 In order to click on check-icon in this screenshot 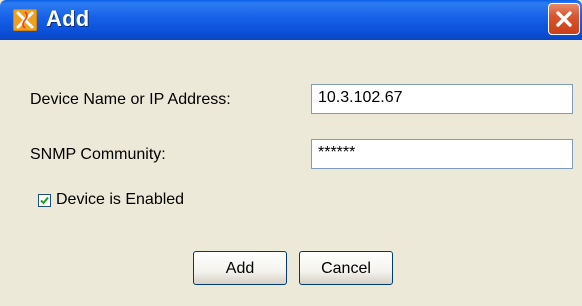, I will do `click(44, 200)`.